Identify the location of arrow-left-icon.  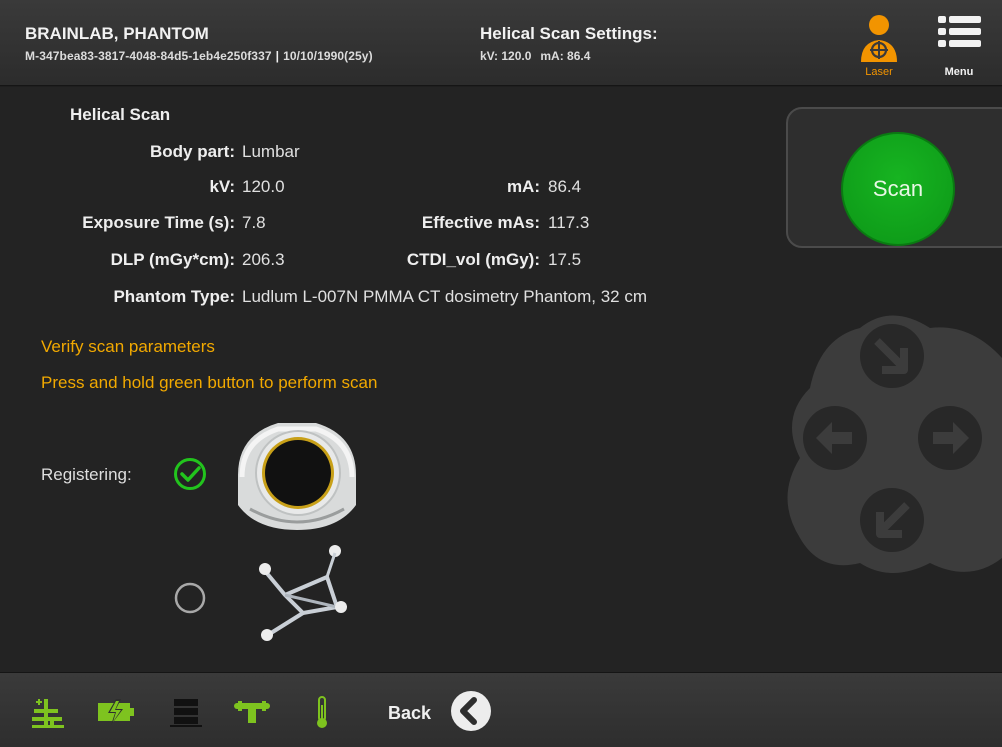
(835, 438).